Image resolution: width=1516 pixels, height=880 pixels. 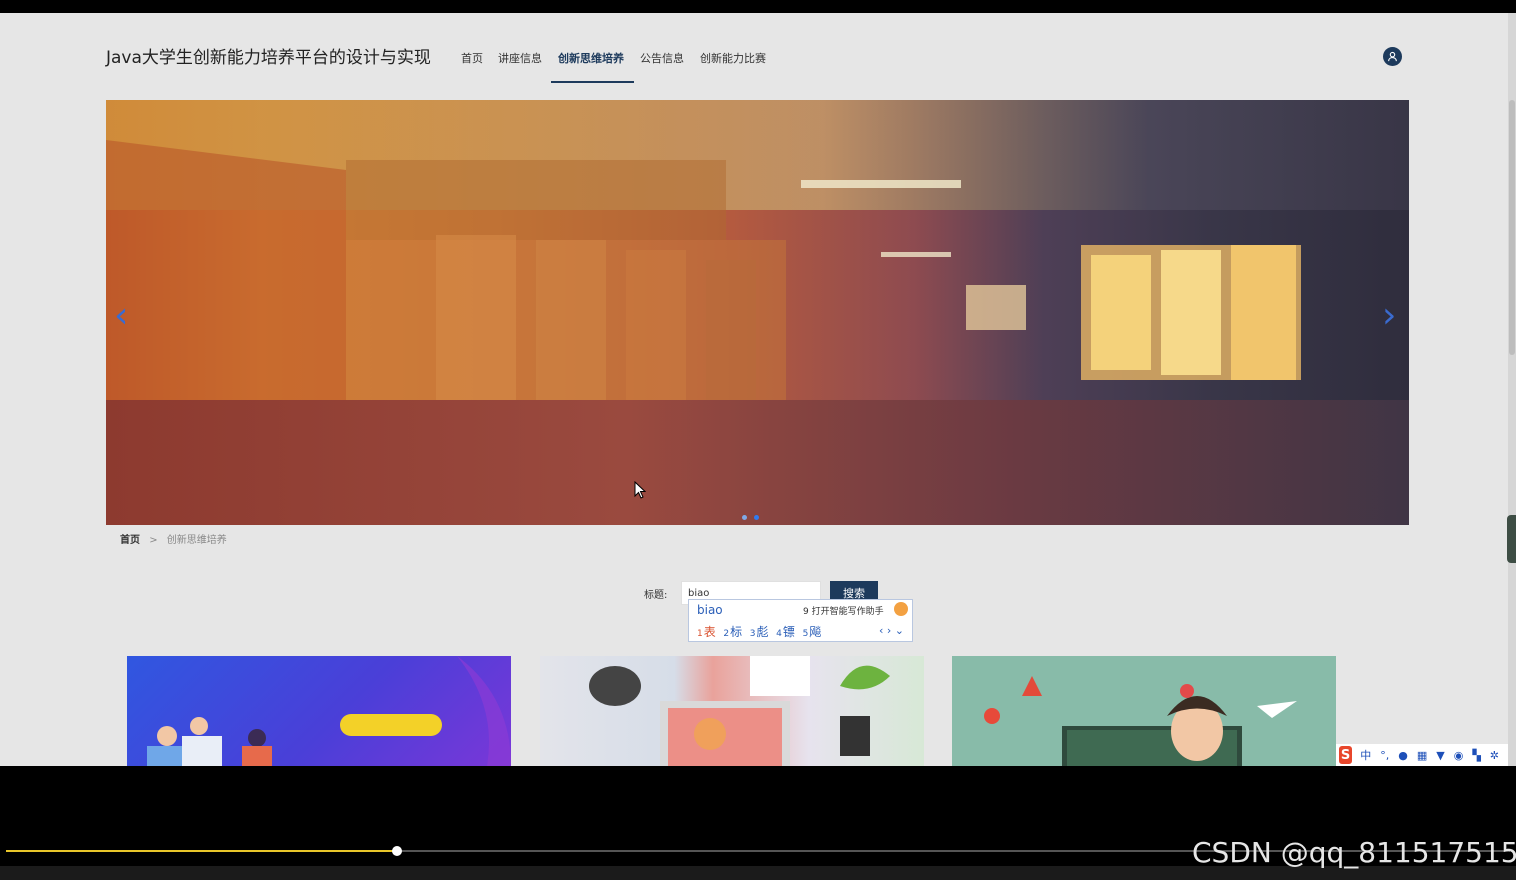 What do you see at coordinates (744, 517) in the screenshot?
I see `carousel-dot` at bounding box center [744, 517].